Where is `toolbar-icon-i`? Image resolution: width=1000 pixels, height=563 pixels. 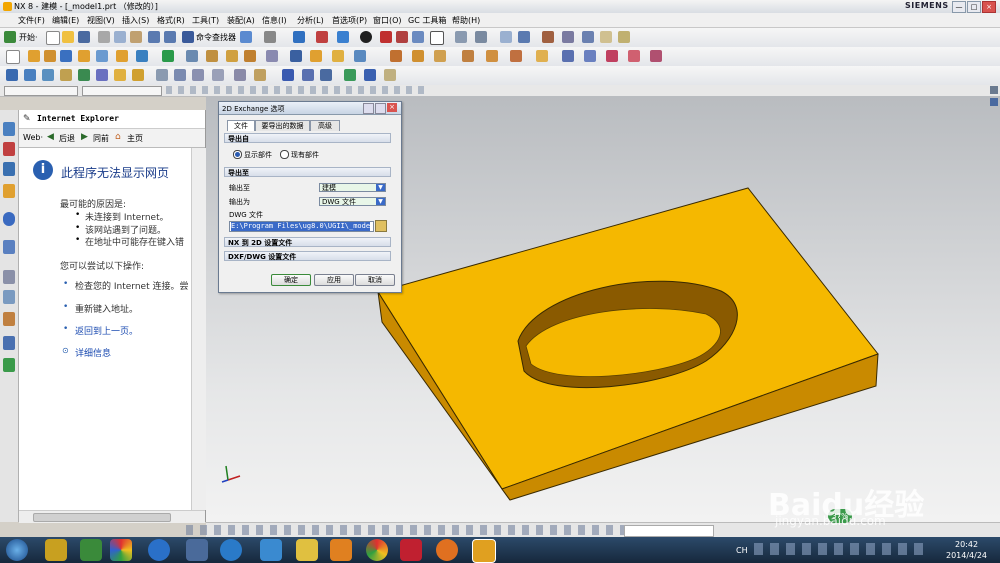 toolbar-icon-i is located at coordinates (418, 37).